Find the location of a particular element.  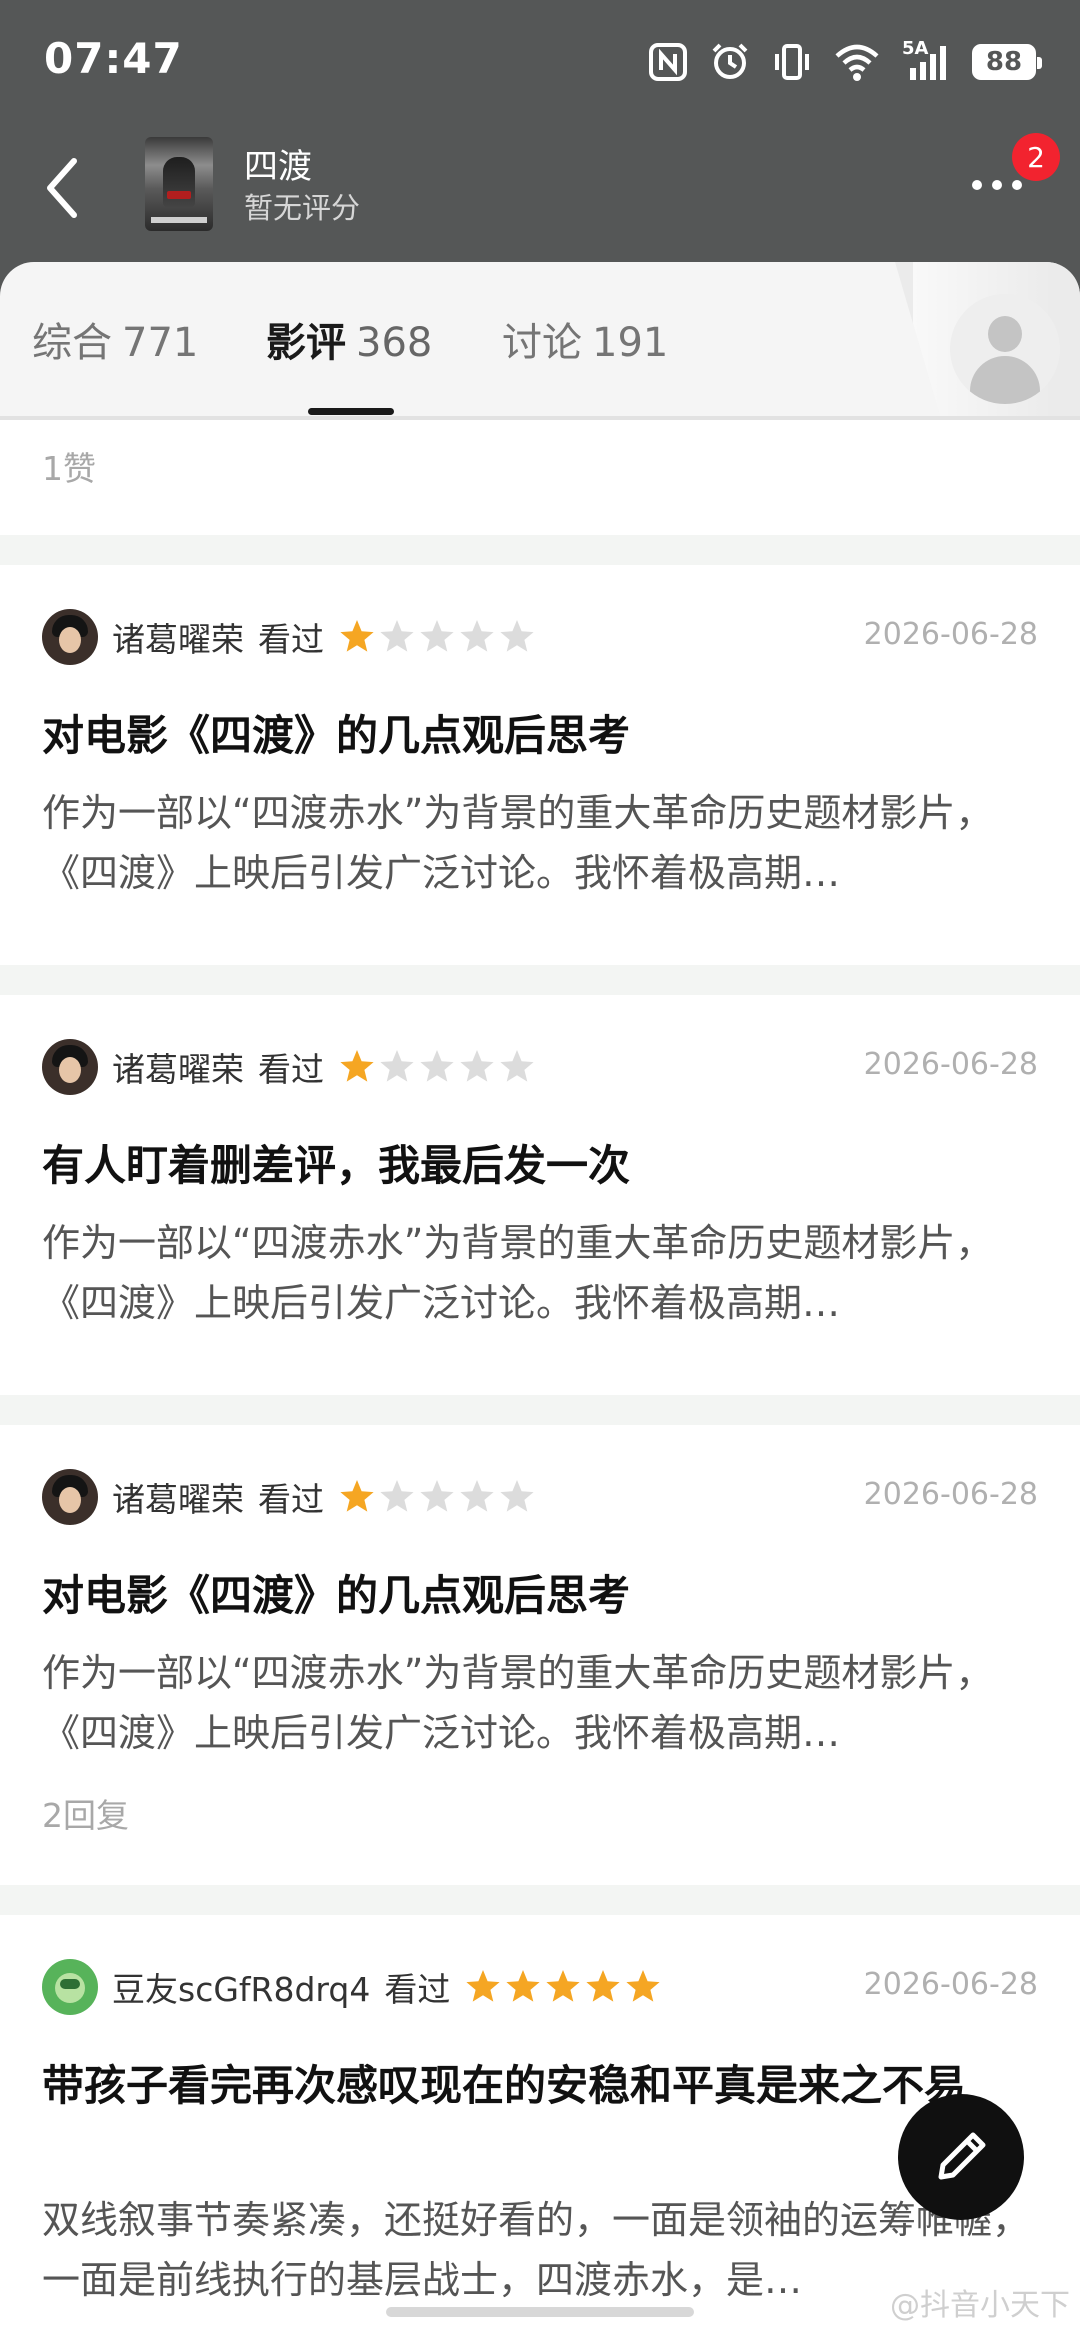

tab-label: 综合 is located at coordinates (72, 343).